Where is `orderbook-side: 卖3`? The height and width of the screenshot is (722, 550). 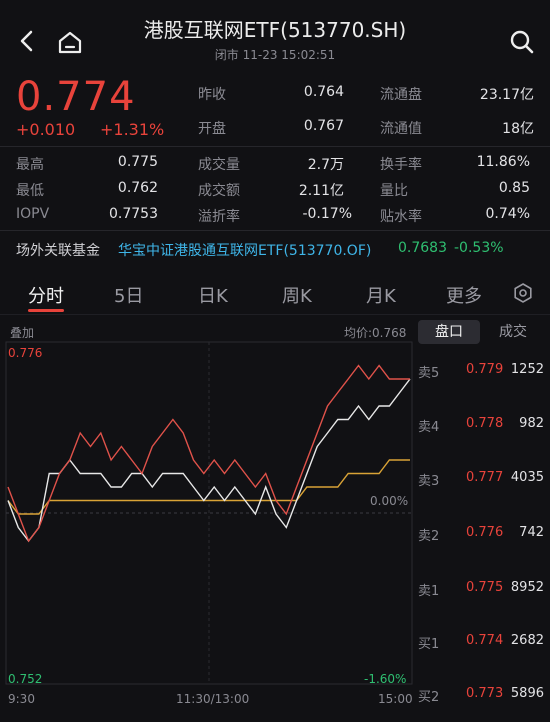
orderbook-side: 卖3 is located at coordinates (429, 481).